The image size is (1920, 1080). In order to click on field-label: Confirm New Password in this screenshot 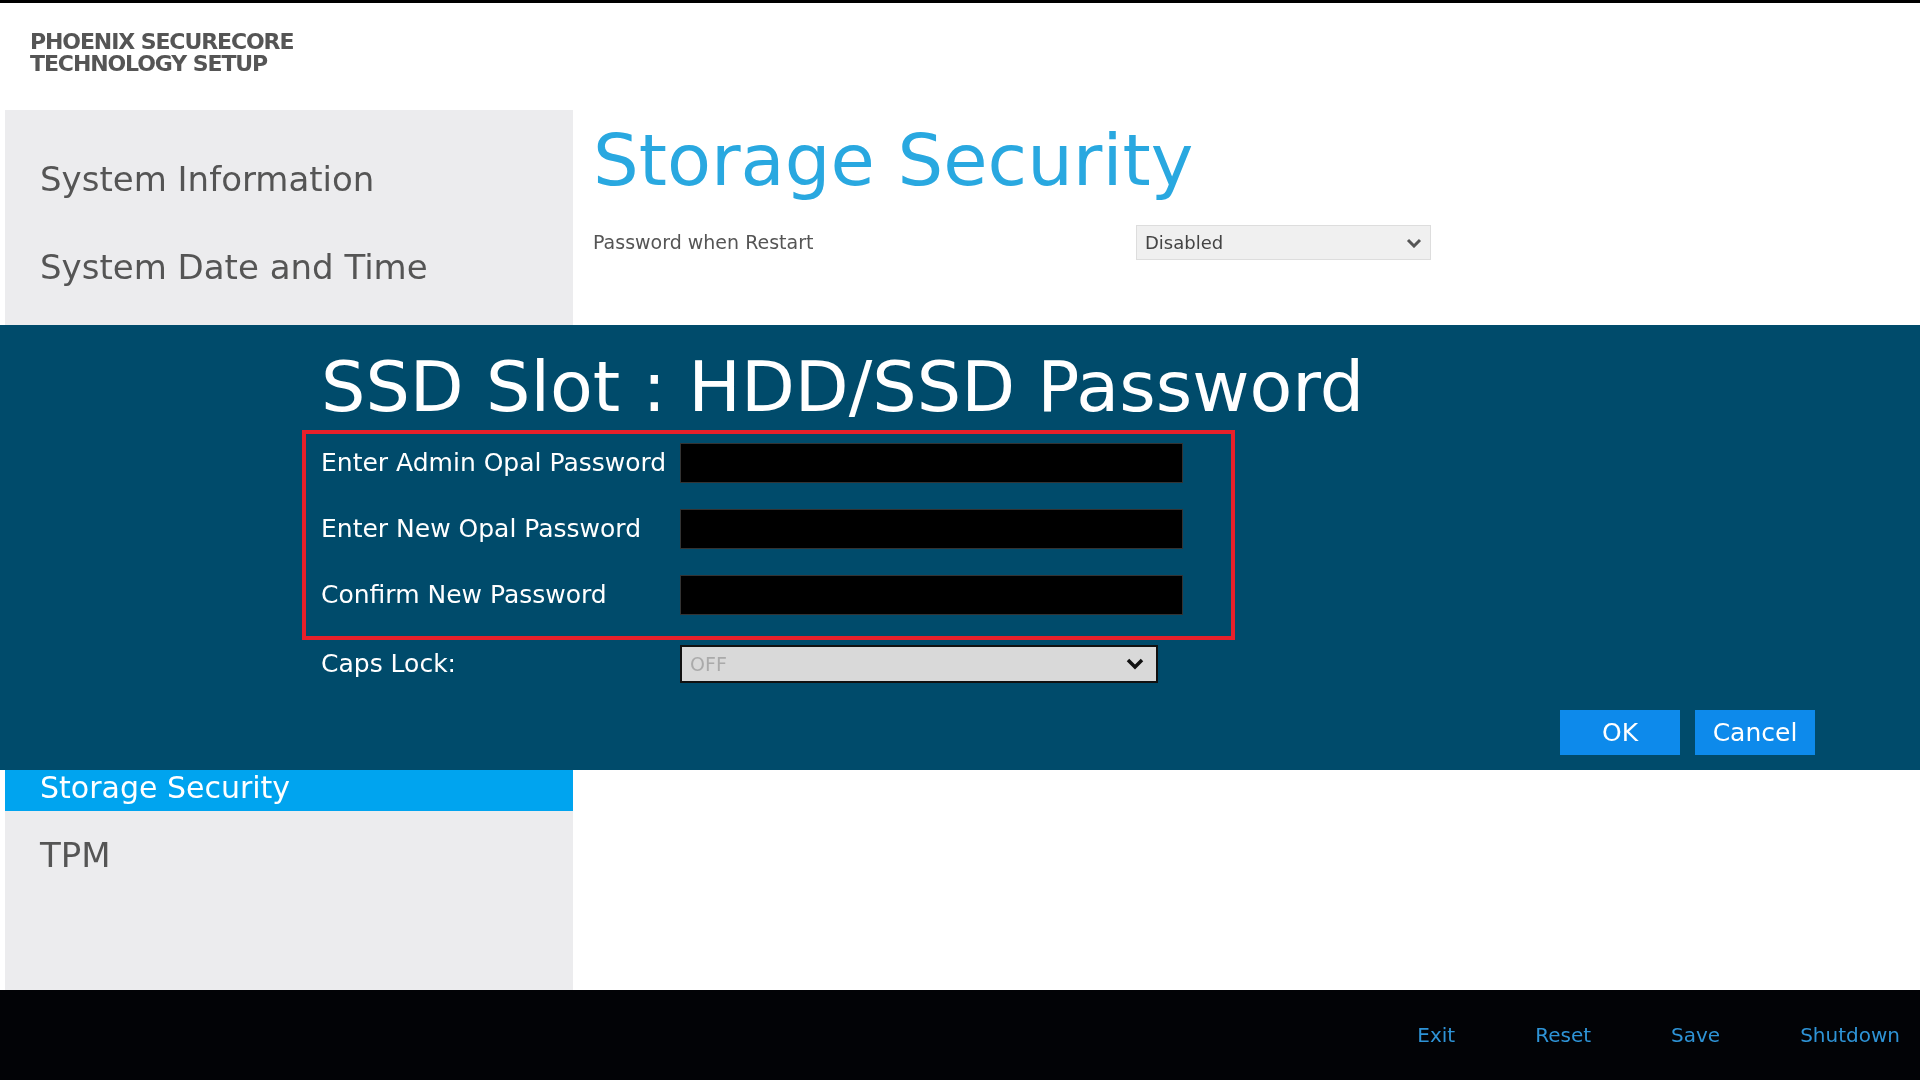, I will do `click(464, 595)`.